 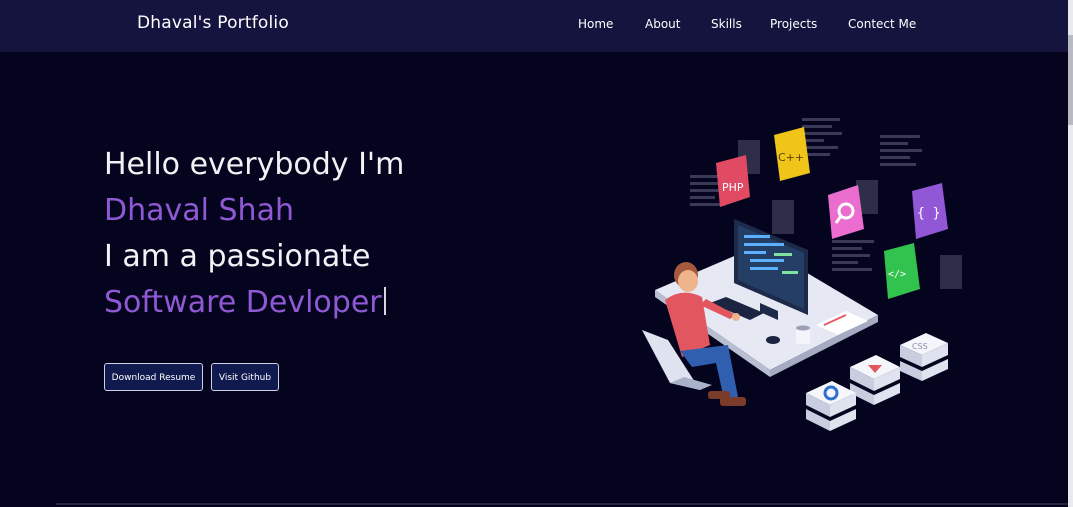 I want to click on php-badge-icon: PHP, so click(x=733, y=181).